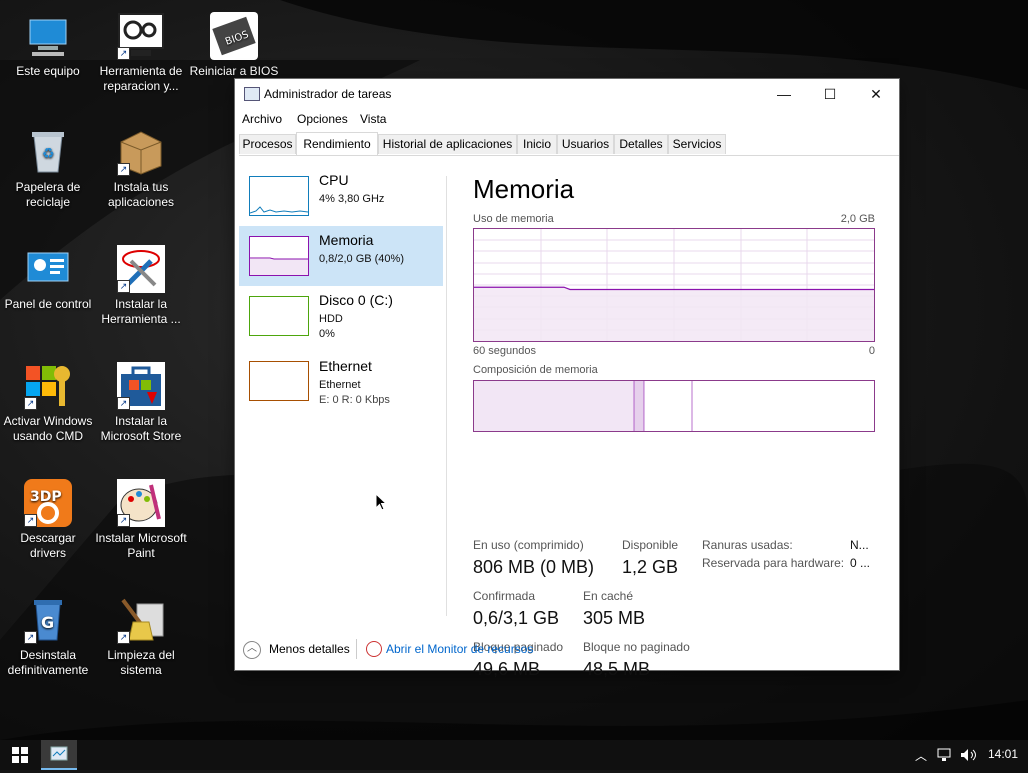  What do you see at coordinates (322, 119) in the screenshot?
I see `menu-opciones: Opciones` at bounding box center [322, 119].